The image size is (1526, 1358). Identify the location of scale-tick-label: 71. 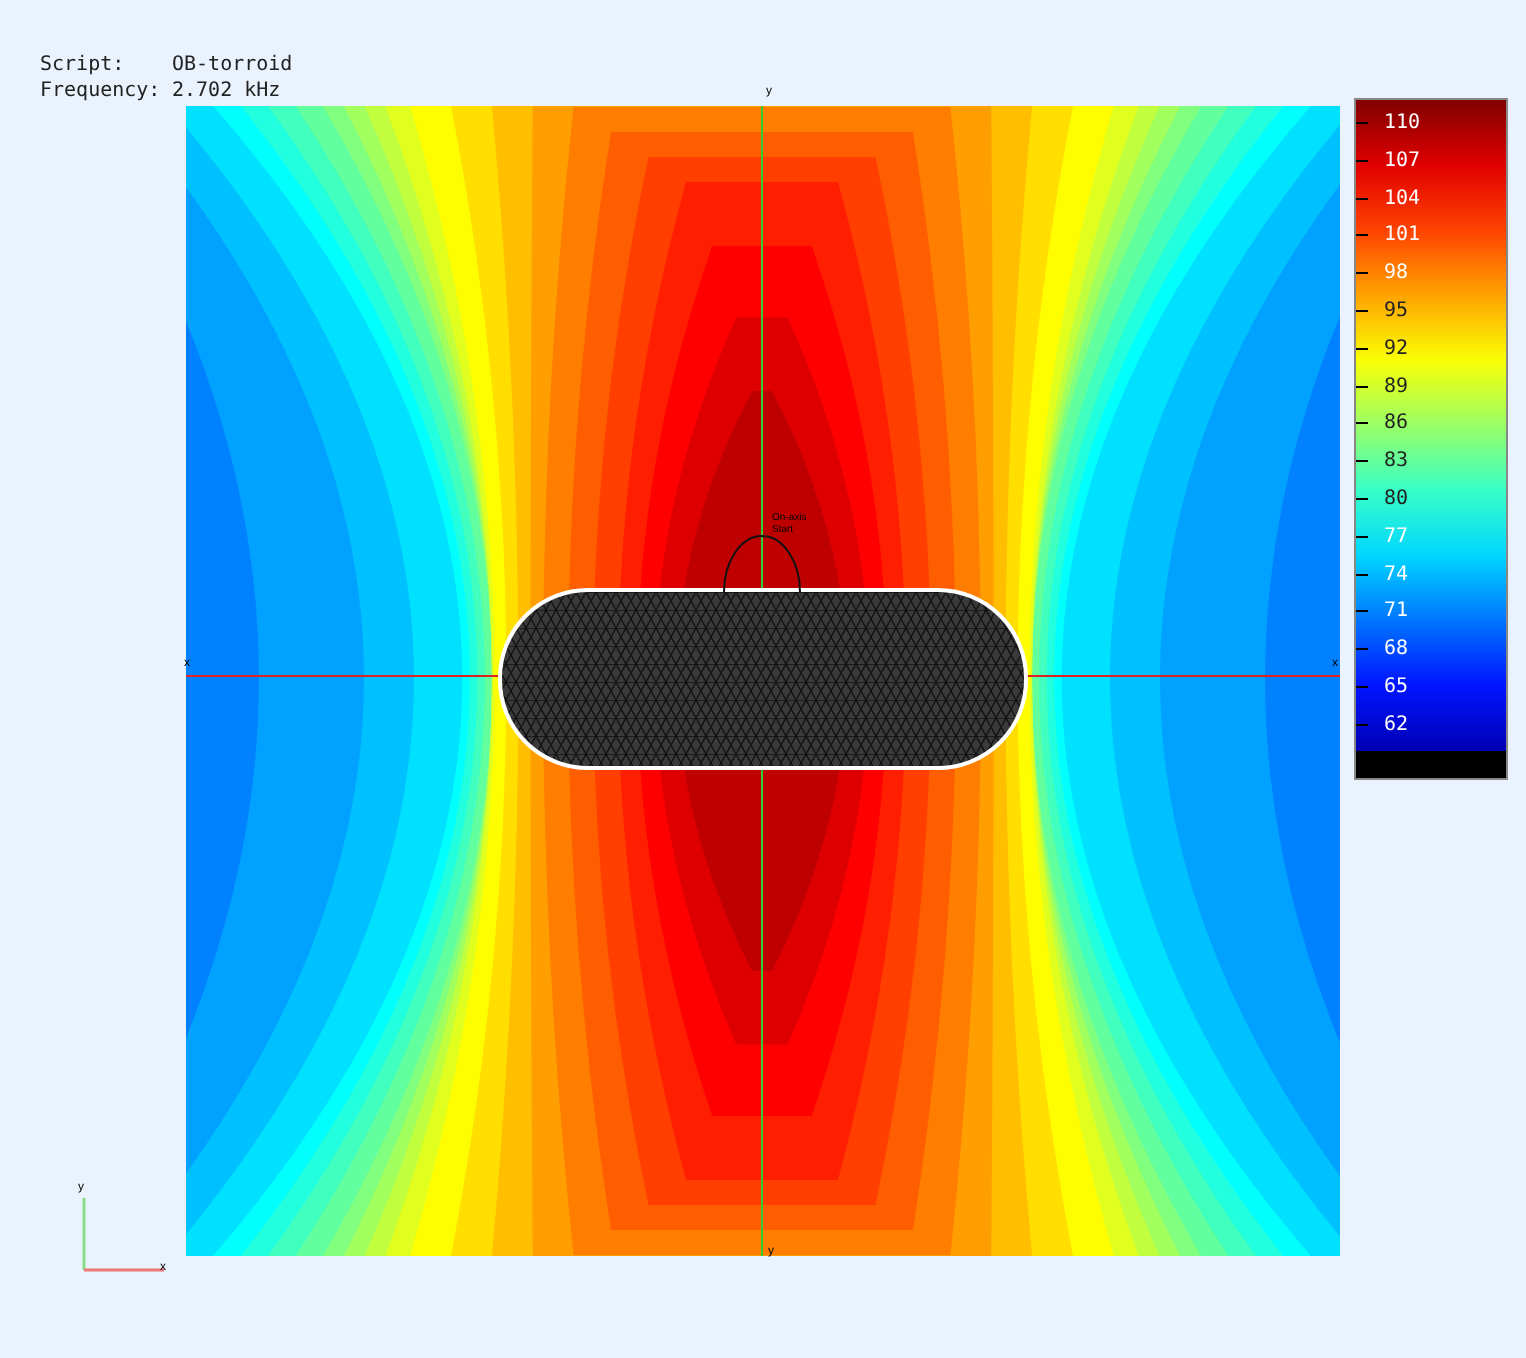
(1396, 612).